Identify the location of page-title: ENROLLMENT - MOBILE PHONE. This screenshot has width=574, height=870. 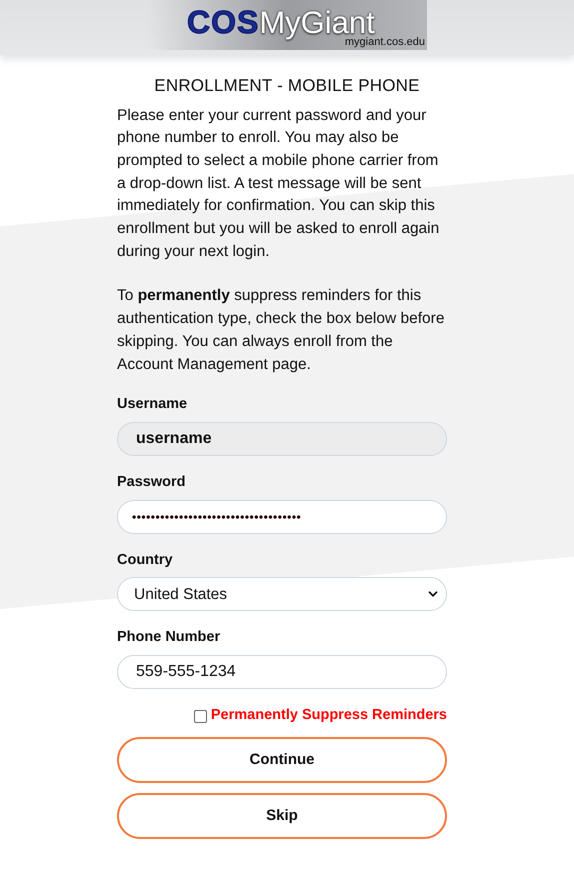
(287, 86).